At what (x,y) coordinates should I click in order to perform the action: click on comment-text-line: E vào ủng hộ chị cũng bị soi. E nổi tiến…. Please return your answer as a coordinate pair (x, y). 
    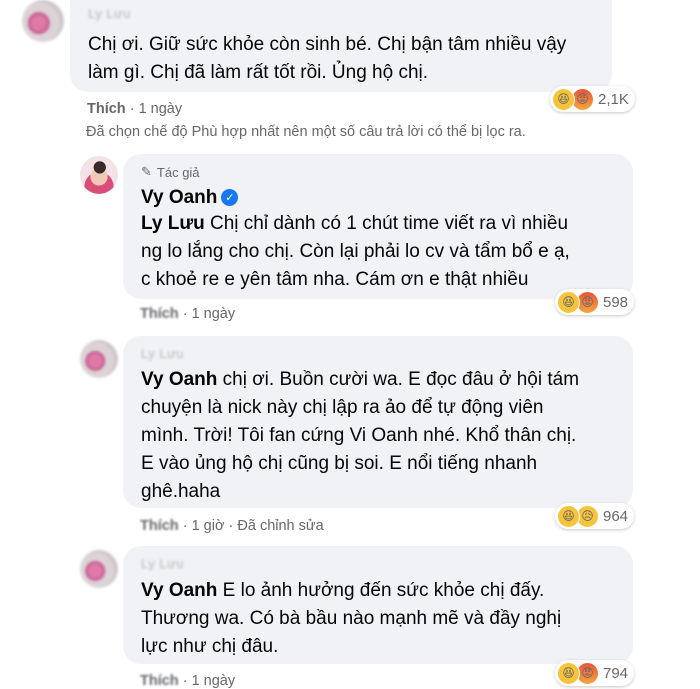
    Looking at the image, I should click on (339, 463).